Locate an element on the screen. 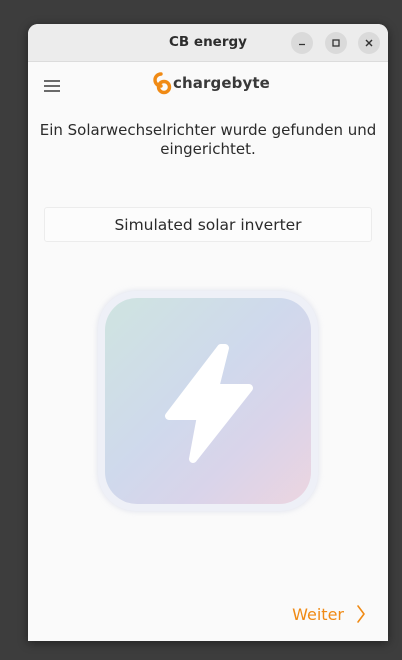 The width and height of the screenshot is (402, 660). minimize-icon is located at coordinates (302, 44).